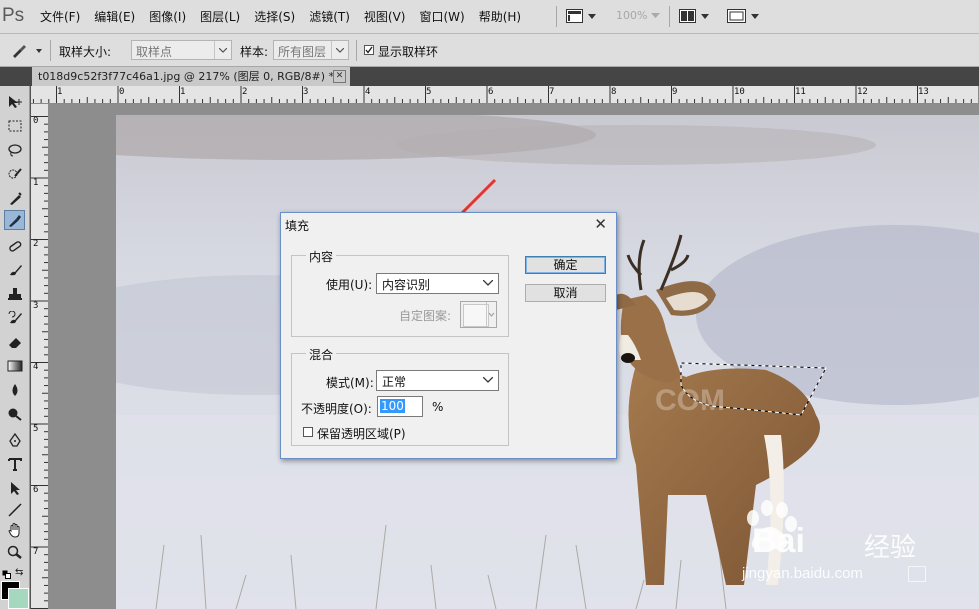 This screenshot has width=979, height=609. I want to click on menu-layer: 图层(L), so click(220, 16).